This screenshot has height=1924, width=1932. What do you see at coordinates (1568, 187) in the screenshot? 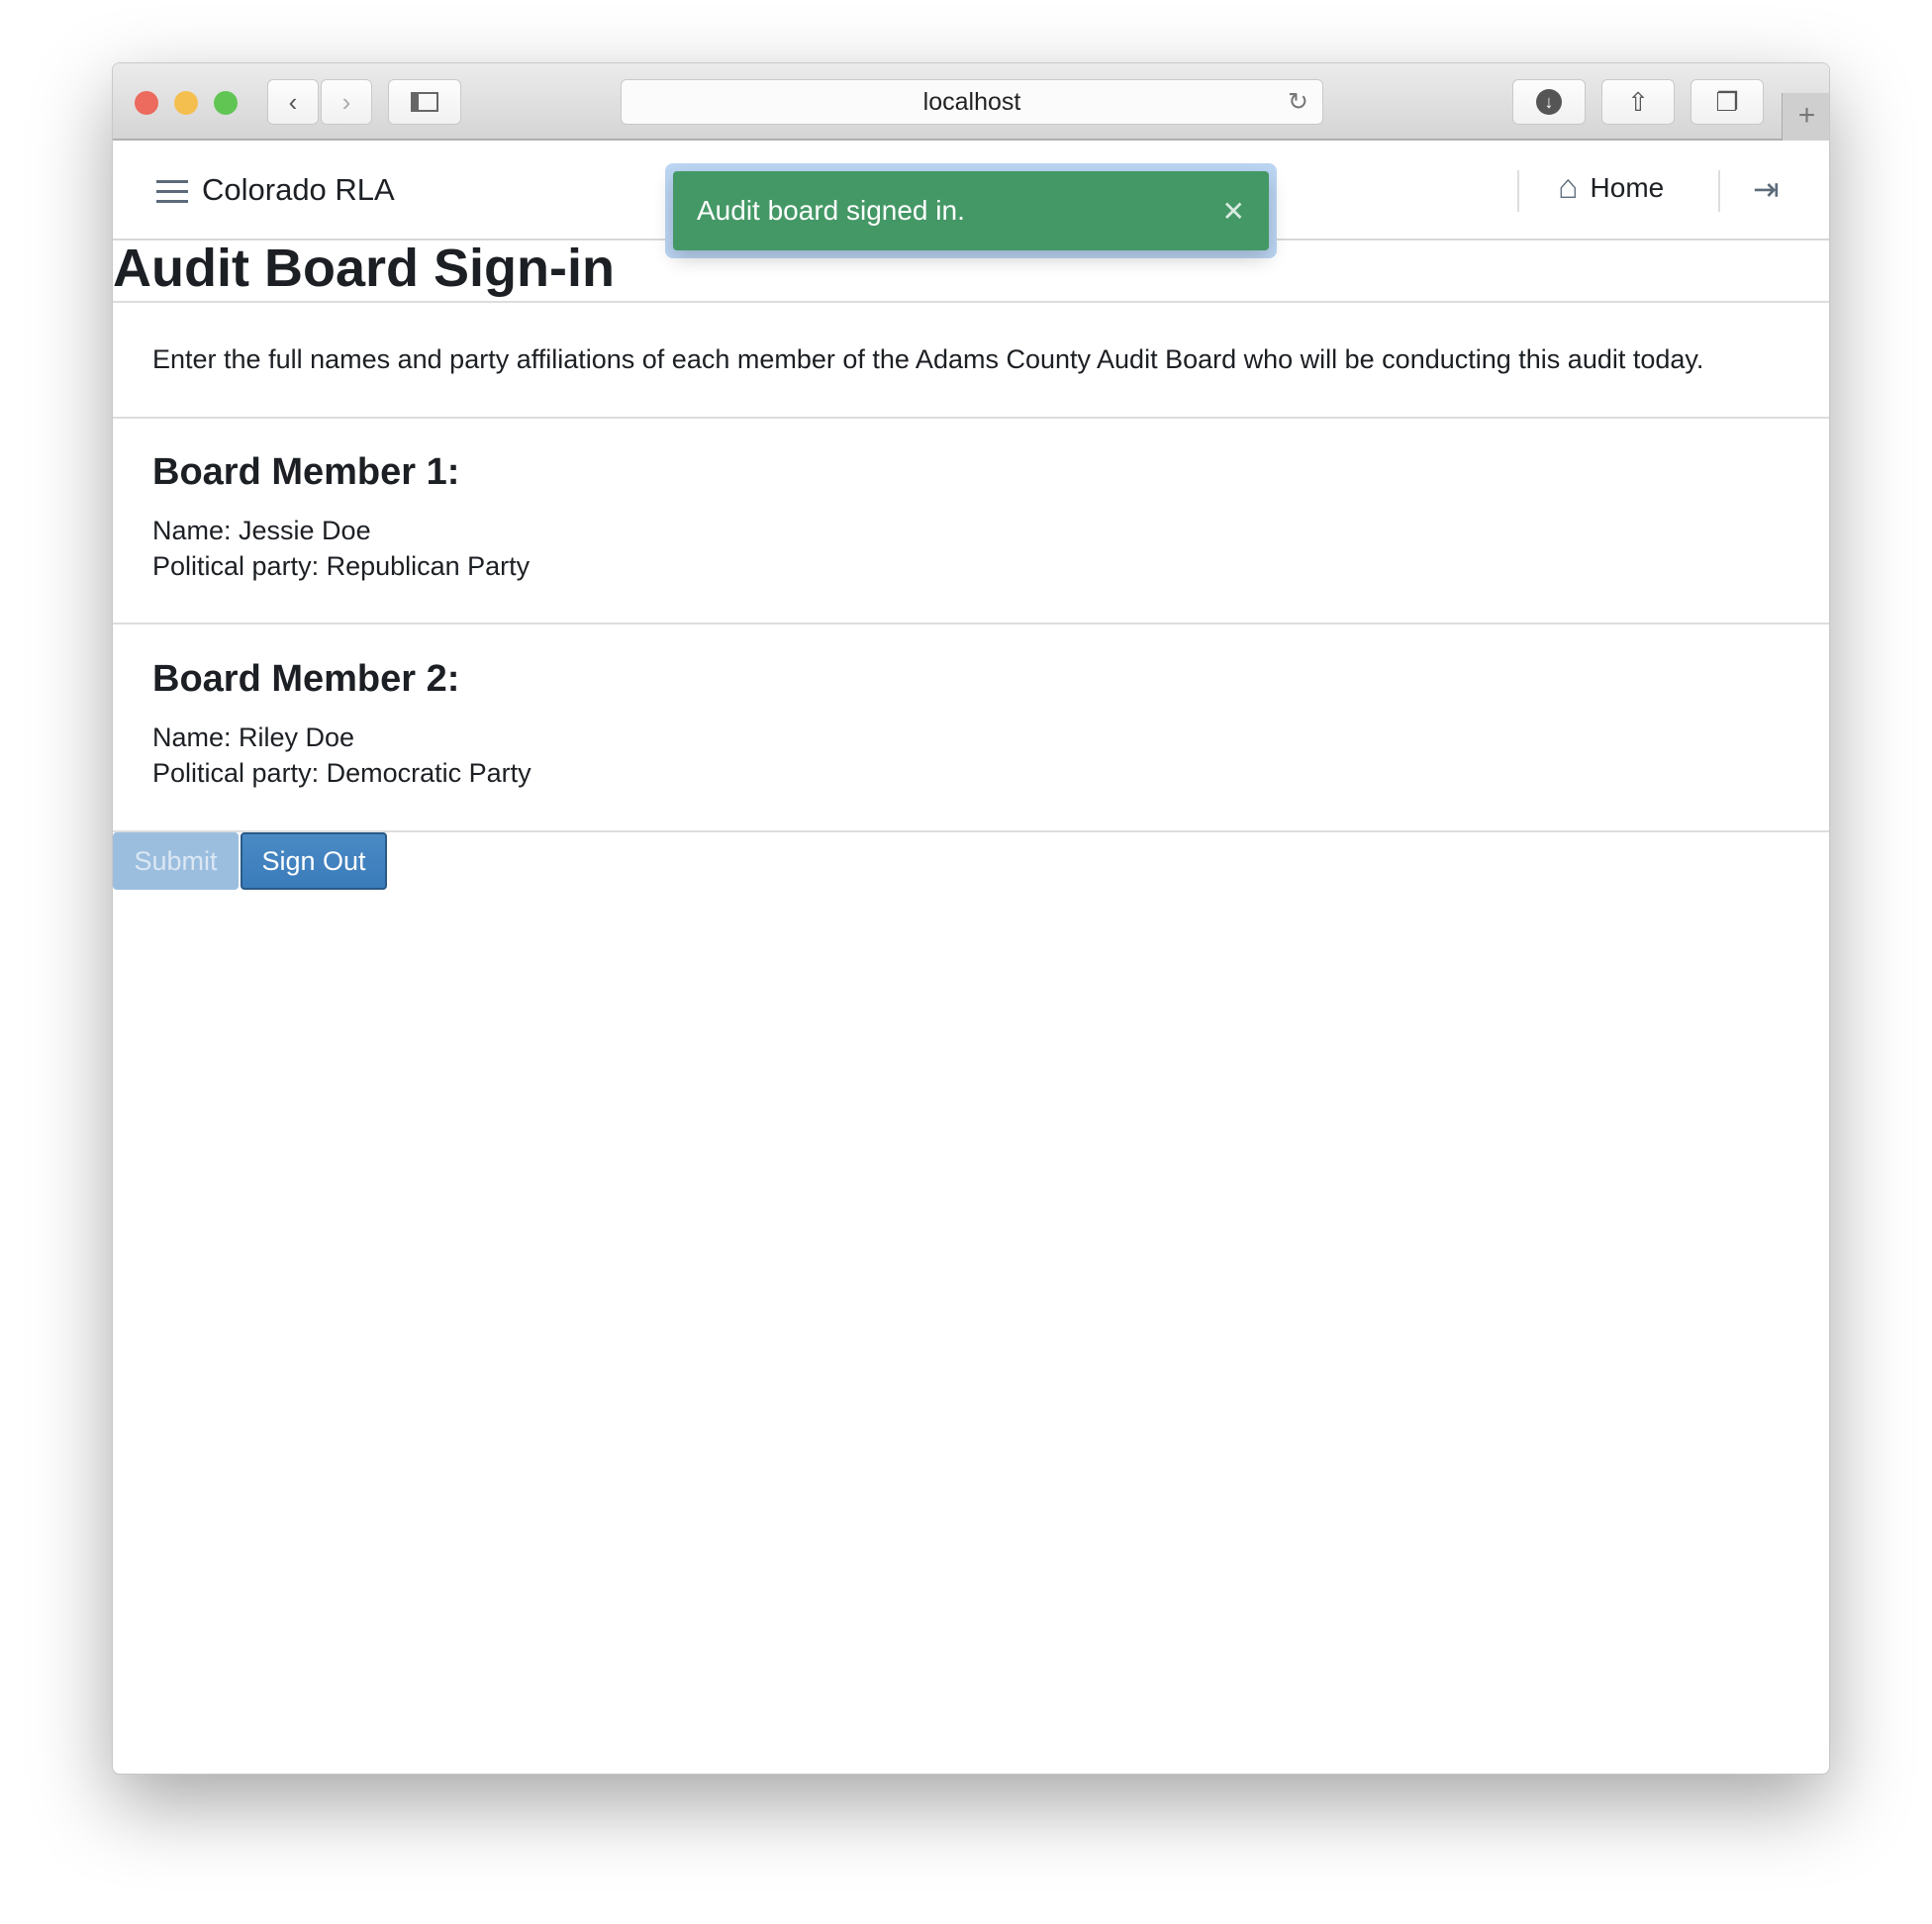
I see `home-icon: ⌂` at bounding box center [1568, 187].